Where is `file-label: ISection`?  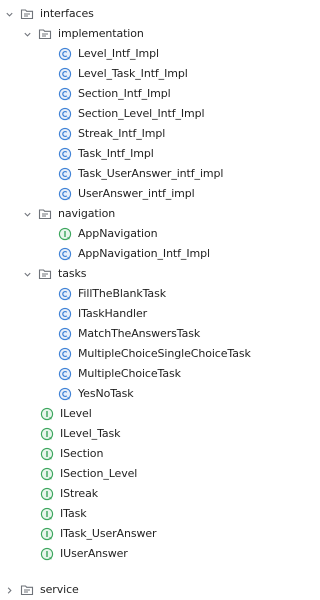 file-label: ISection is located at coordinates (82, 453).